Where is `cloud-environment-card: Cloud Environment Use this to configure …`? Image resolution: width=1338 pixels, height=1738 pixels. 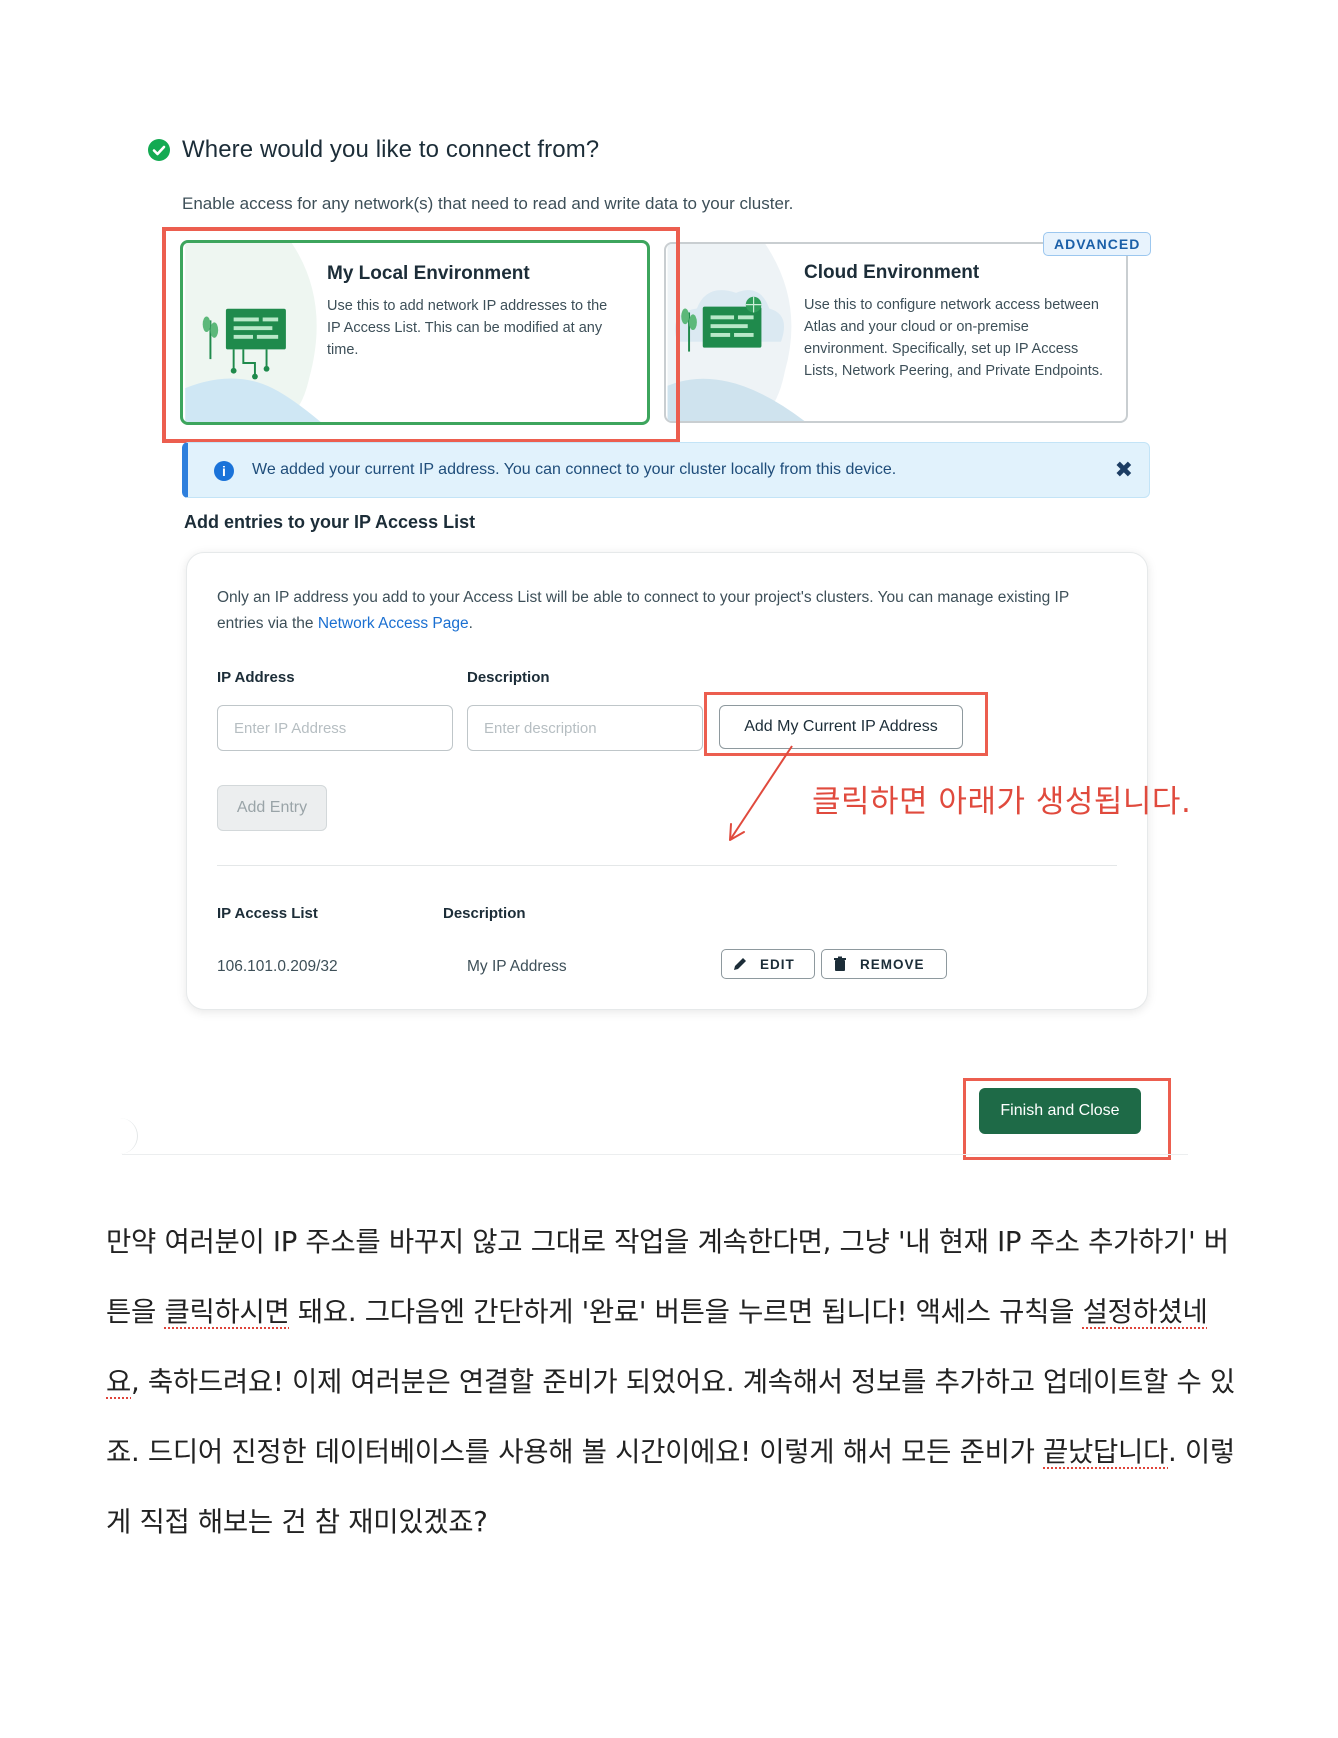
cloud-environment-card: Cloud Environment Use this to configure … is located at coordinates (896, 332).